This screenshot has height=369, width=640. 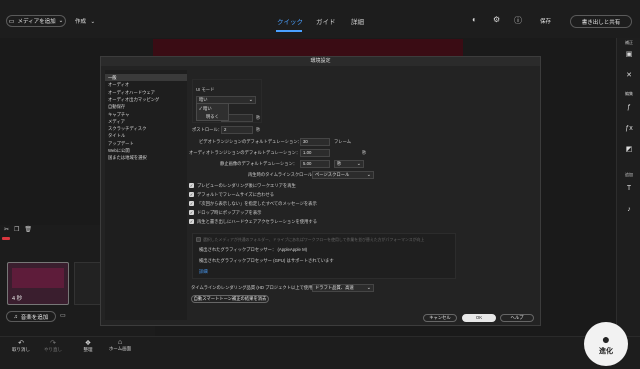 I want to click on category-auto-save: 自動保存, so click(x=146, y=106).